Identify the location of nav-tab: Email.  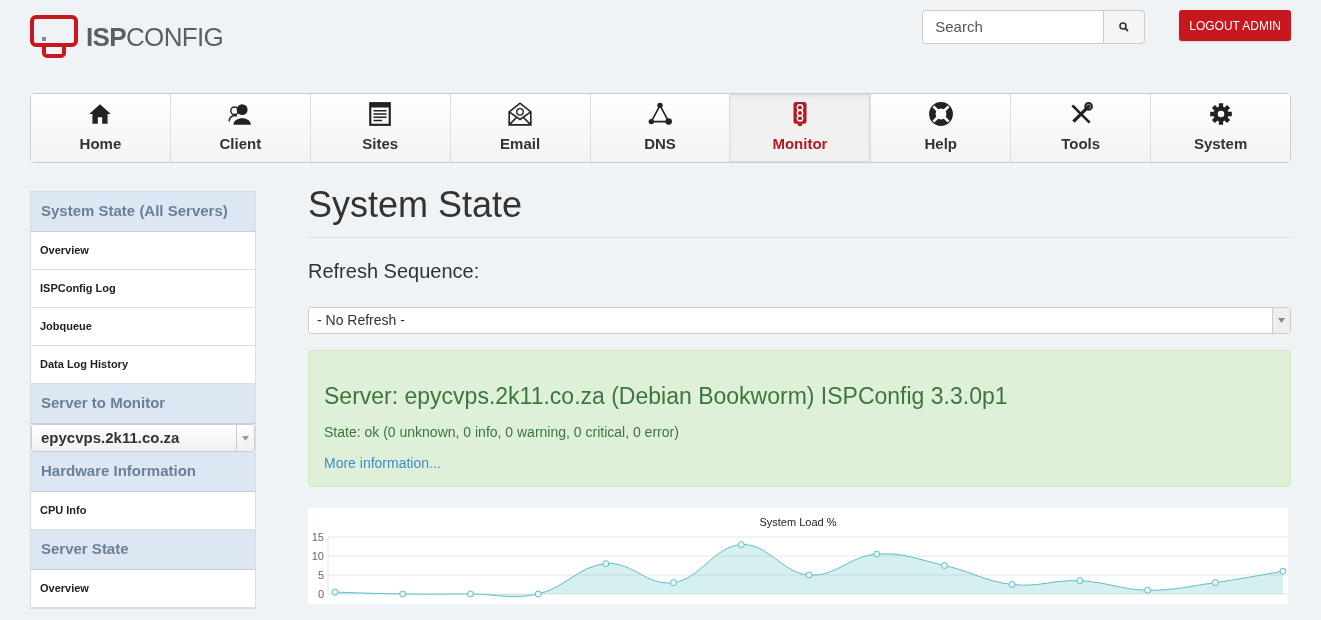
(519, 128).